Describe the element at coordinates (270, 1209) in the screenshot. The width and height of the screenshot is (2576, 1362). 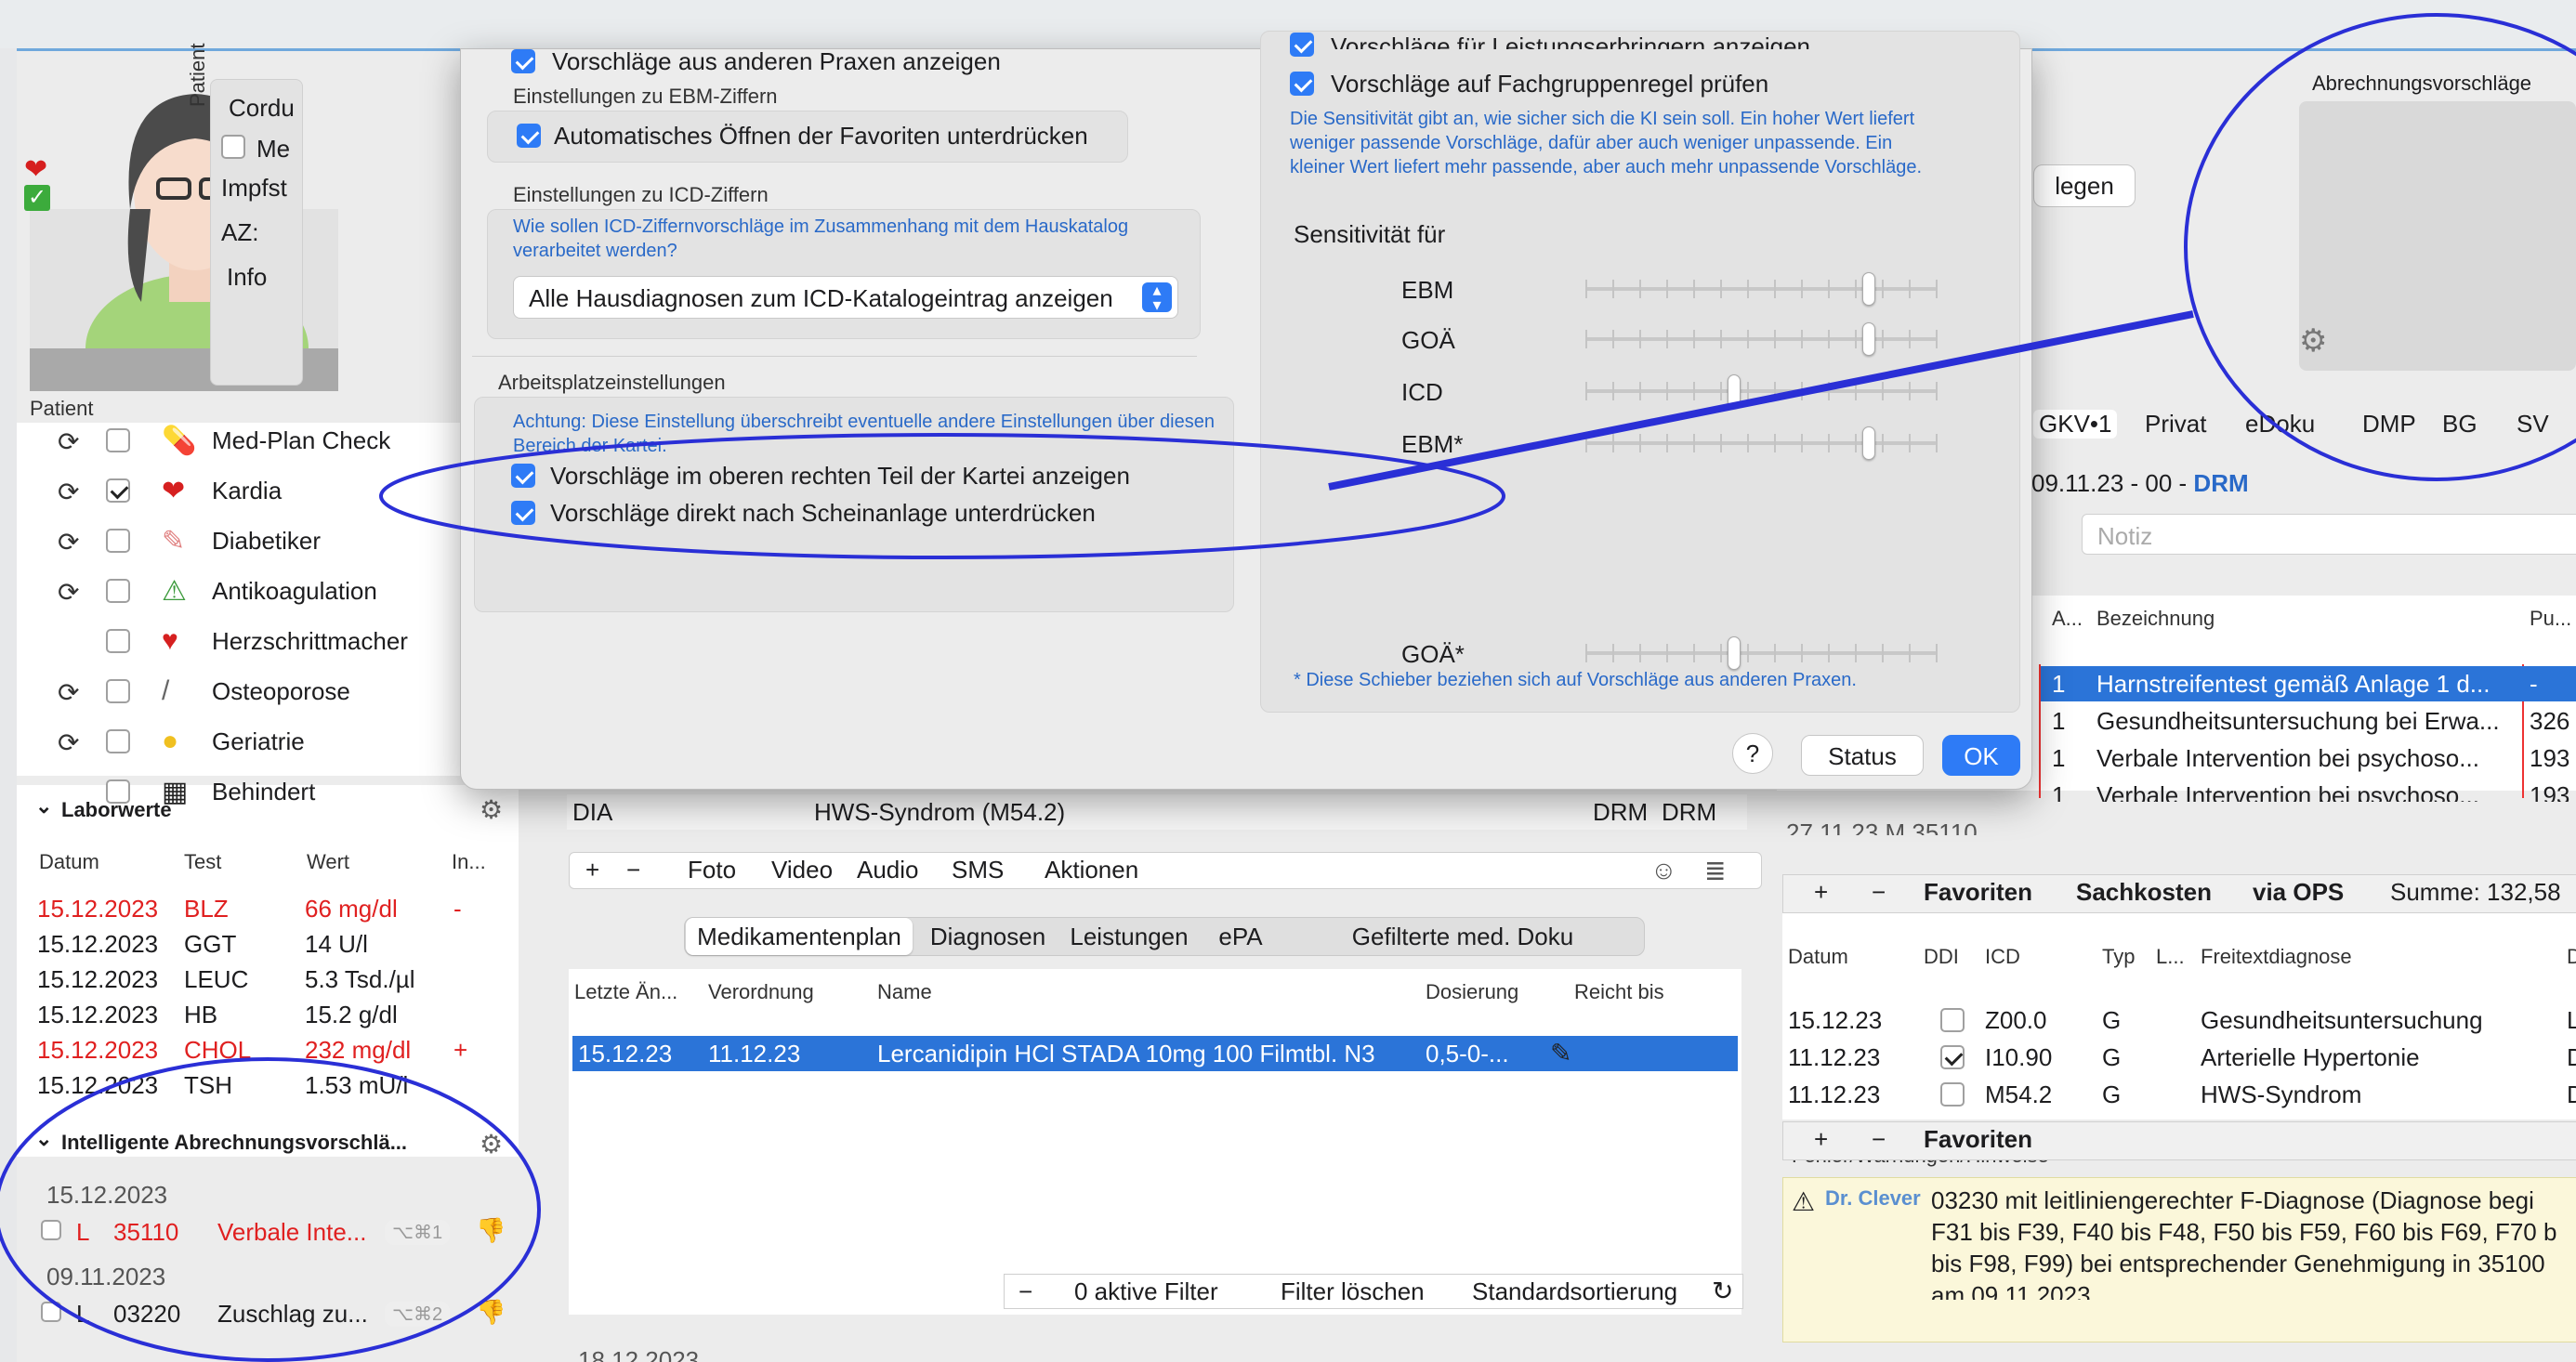
I see `annotation-ellipse-smart-billing` at that location.